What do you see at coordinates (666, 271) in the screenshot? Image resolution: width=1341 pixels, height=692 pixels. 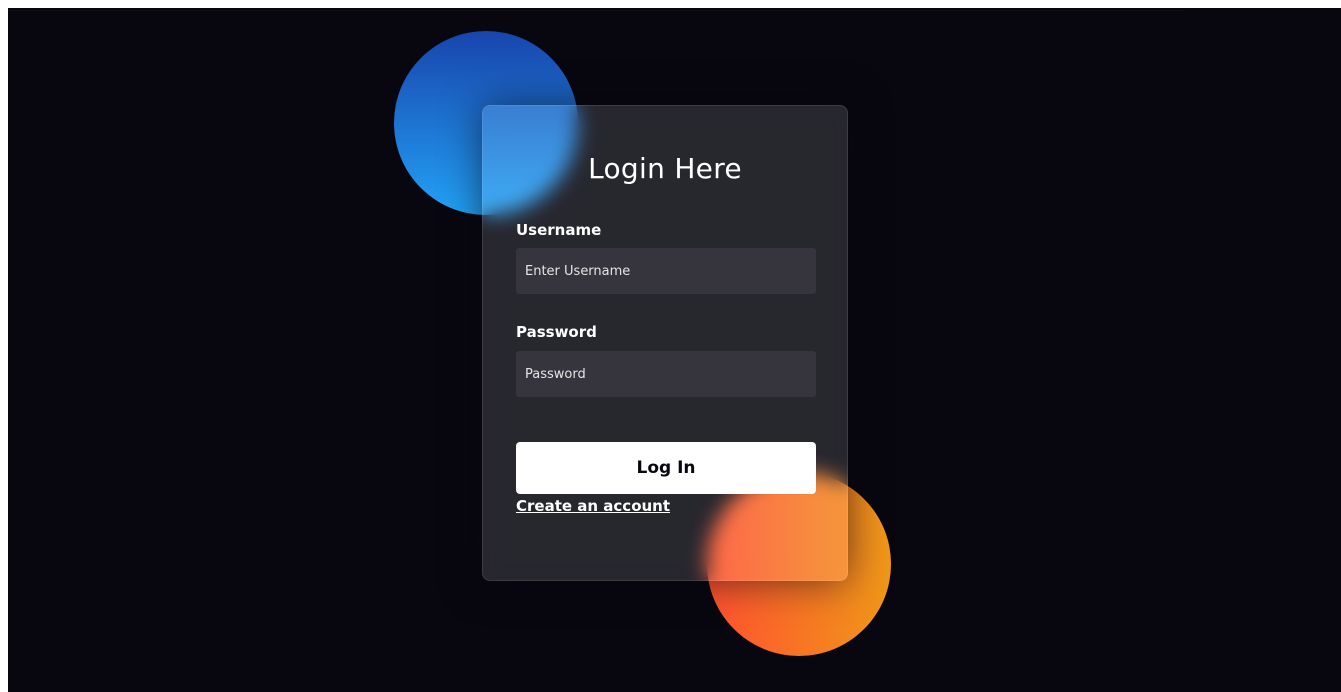 I see `username-input` at bounding box center [666, 271].